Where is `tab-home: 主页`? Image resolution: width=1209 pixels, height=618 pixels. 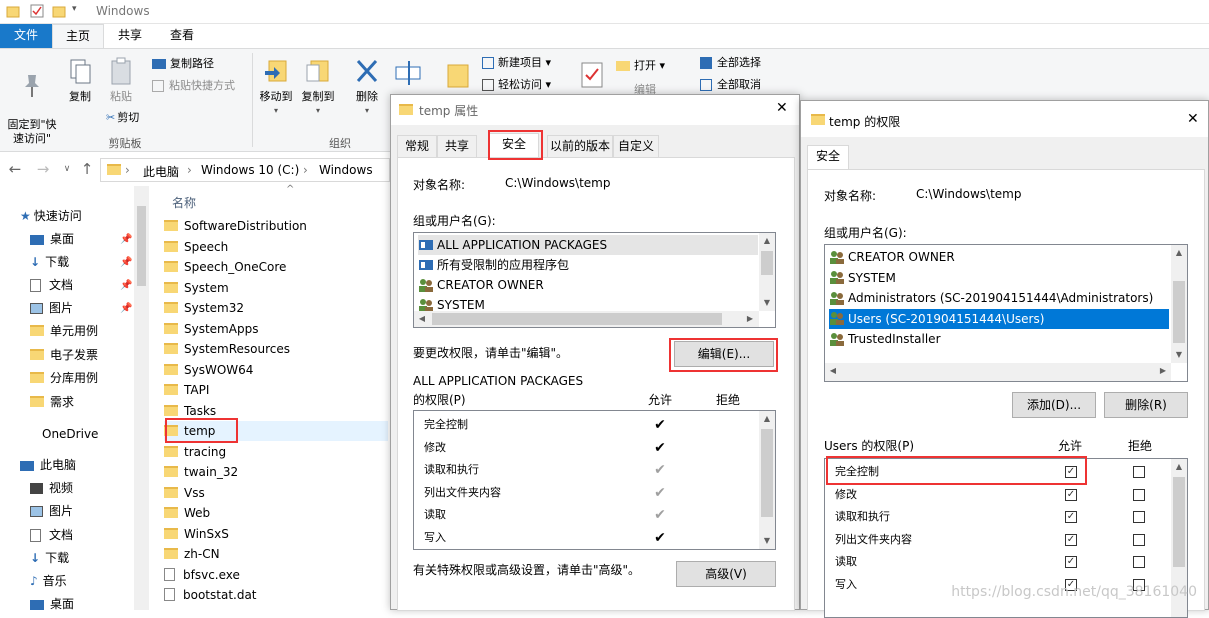 tab-home: 主页 is located at coordinates (78, 36).